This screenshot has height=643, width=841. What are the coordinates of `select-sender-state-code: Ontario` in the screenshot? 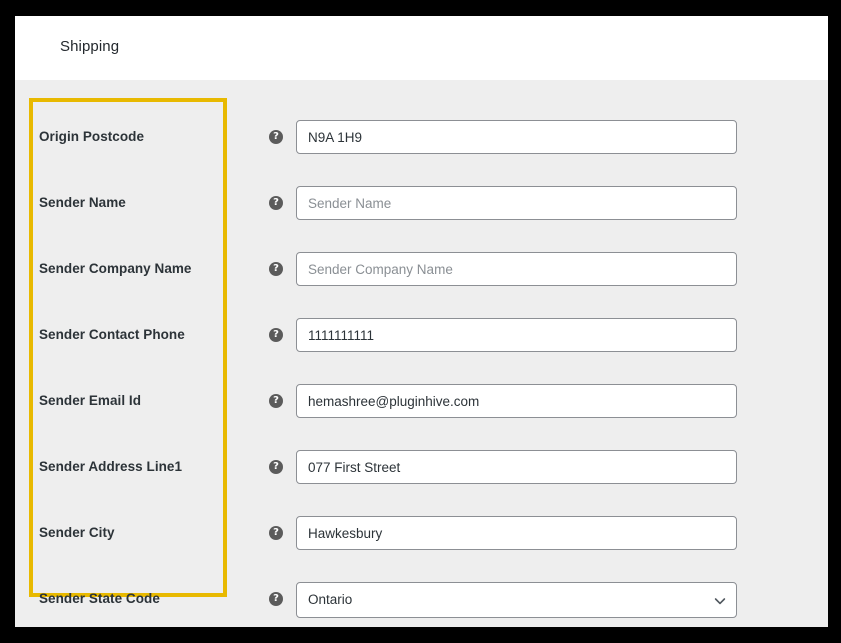 It's located at (516, 600).